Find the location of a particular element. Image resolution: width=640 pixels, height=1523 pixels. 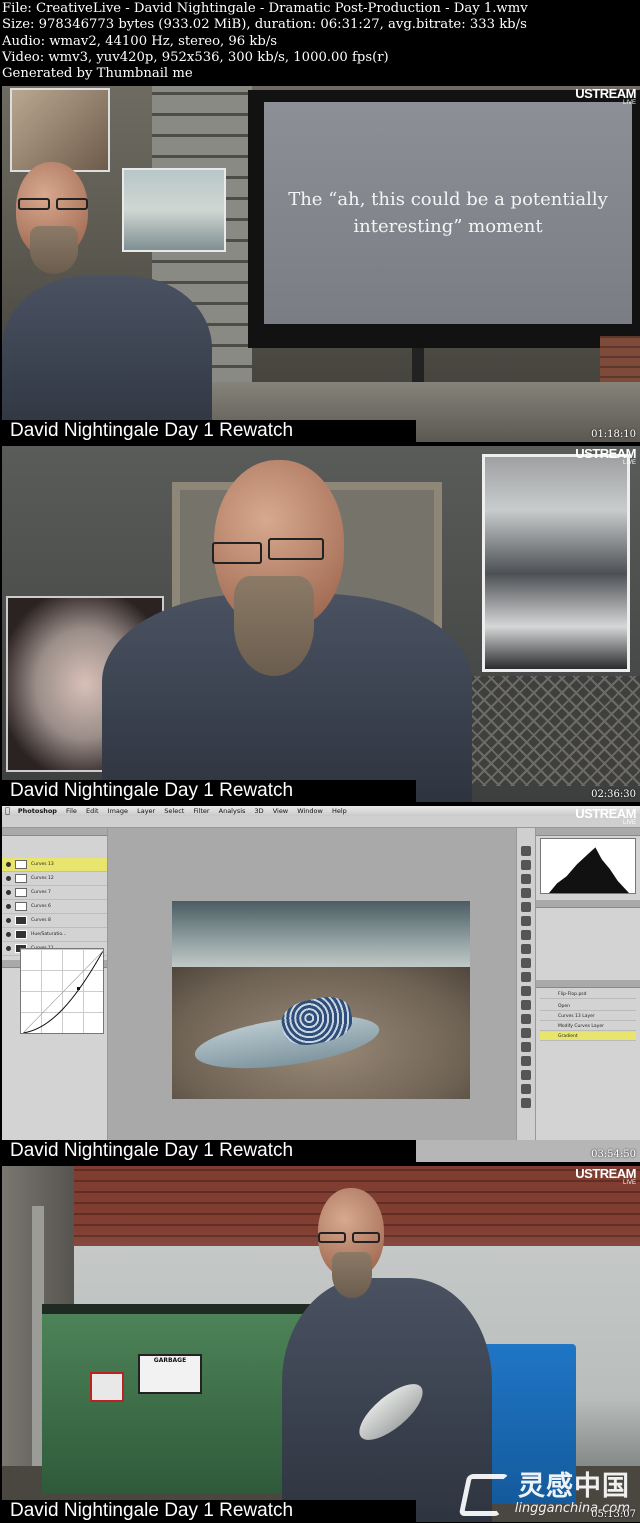

menu-edit: Edit is located at coordinates (92, 811).